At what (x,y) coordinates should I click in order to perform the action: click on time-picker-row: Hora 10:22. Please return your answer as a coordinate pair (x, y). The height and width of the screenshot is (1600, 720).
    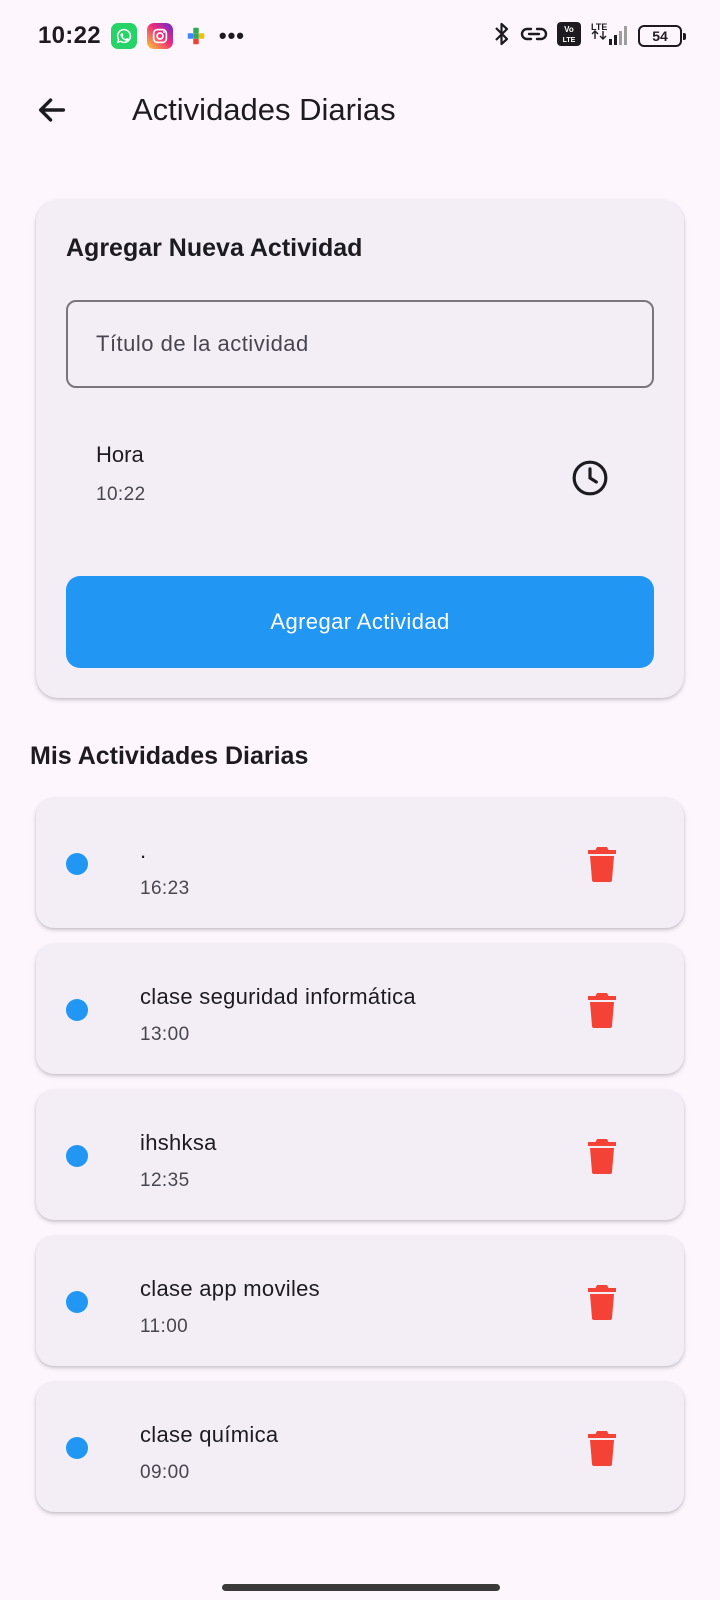
    Looking at the image, I should click on (360, 478).